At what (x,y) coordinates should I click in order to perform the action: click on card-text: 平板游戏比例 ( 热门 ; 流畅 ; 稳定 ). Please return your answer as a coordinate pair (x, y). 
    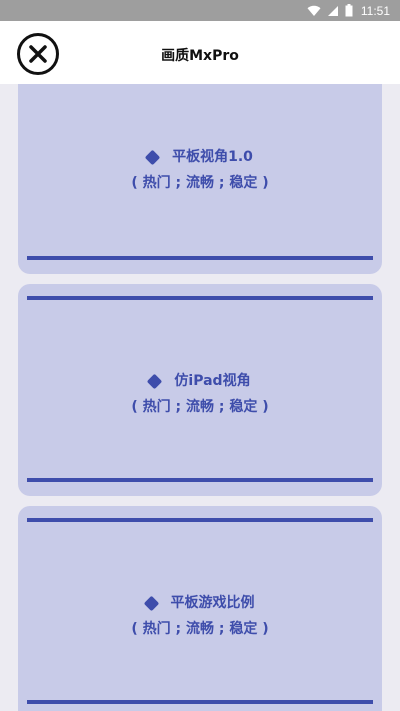
    Looking at the image, I should click on (200, 616).